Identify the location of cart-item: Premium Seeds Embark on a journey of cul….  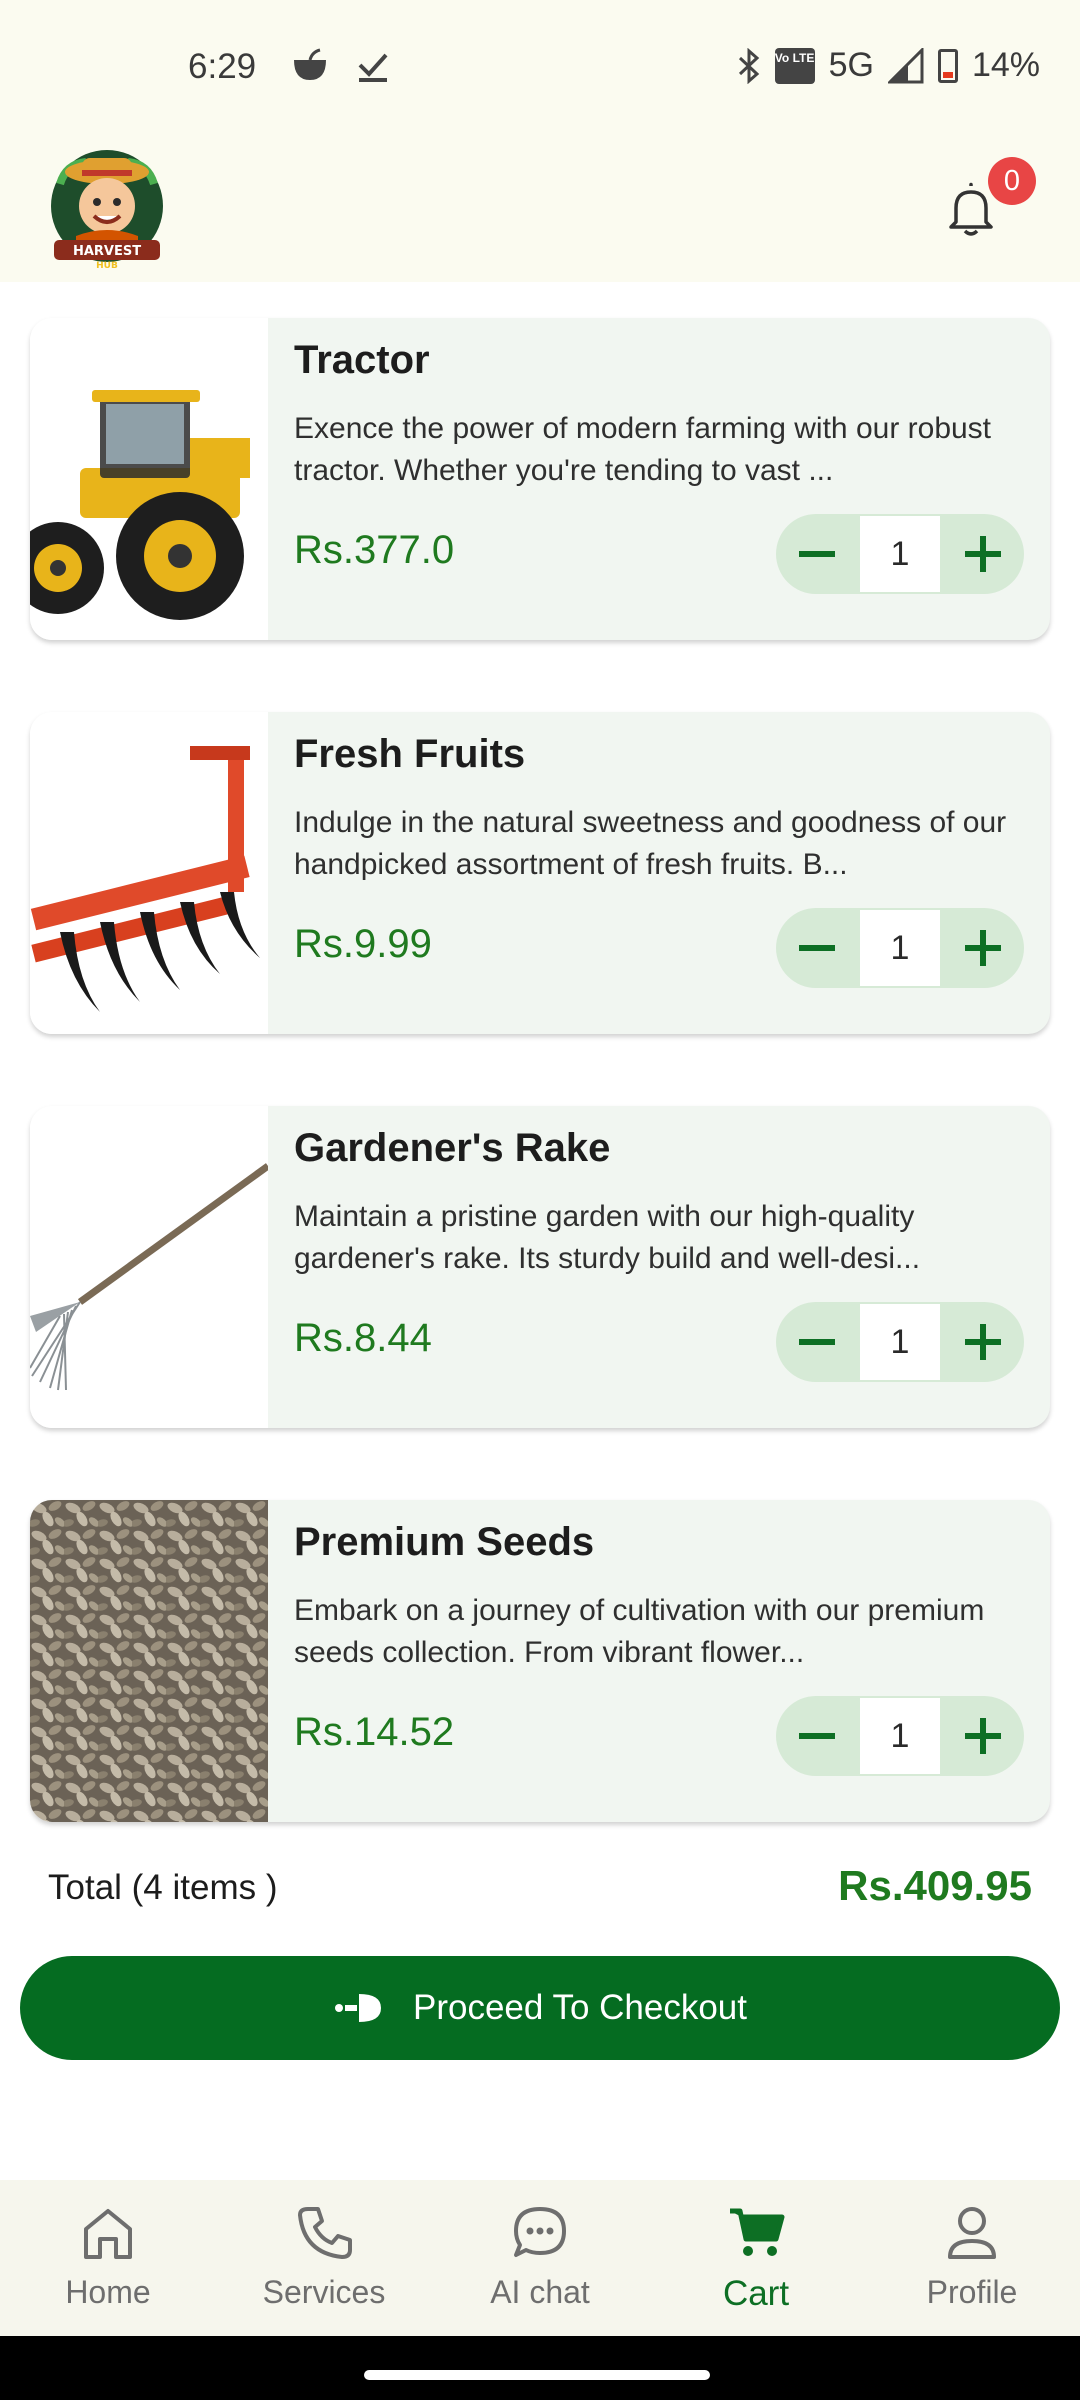
(540, 1661).